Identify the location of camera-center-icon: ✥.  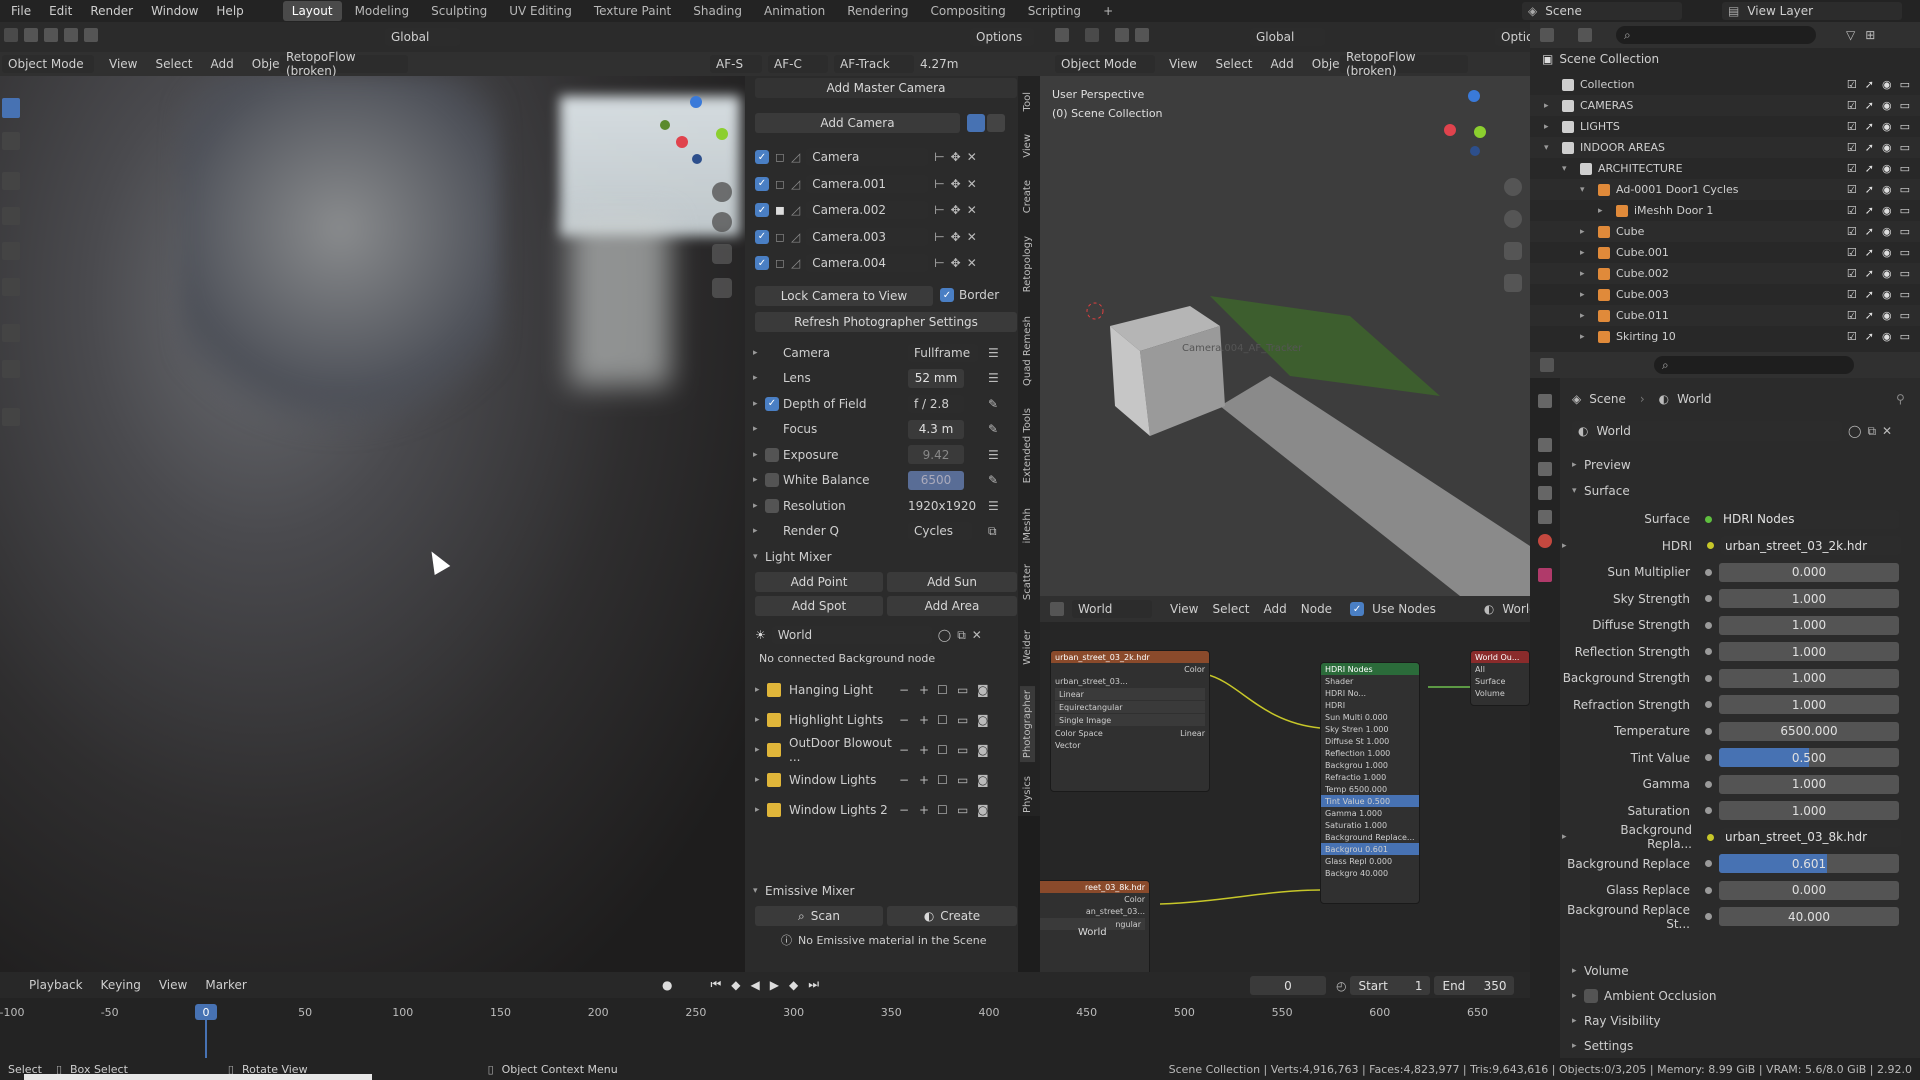
(956, 210).